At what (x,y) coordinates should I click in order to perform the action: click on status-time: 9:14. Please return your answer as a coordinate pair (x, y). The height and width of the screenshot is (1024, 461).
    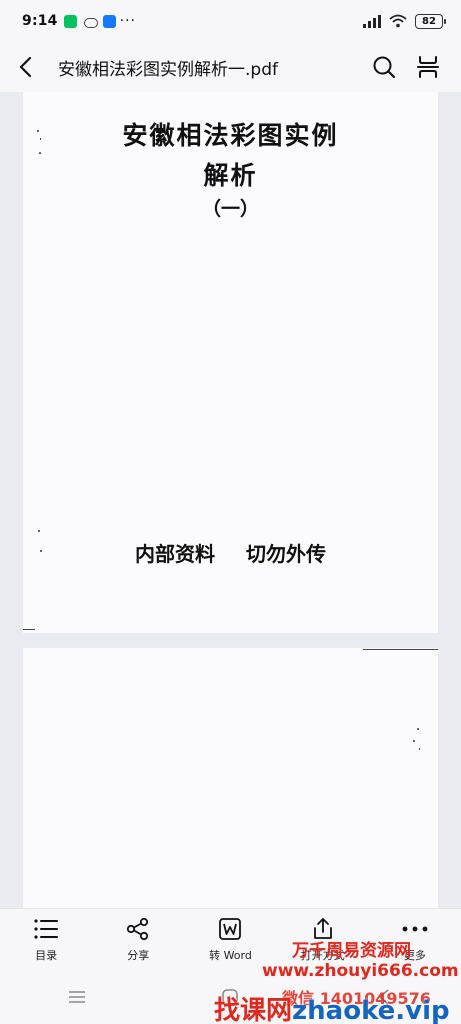
    Looking at the image, I should click on (40, 21).